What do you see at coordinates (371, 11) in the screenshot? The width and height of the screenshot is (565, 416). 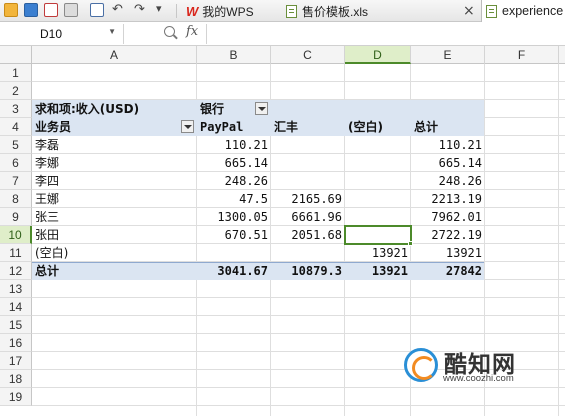 I see `tab-price-template: 售价模板.xls` at bounding box center [371, 11].